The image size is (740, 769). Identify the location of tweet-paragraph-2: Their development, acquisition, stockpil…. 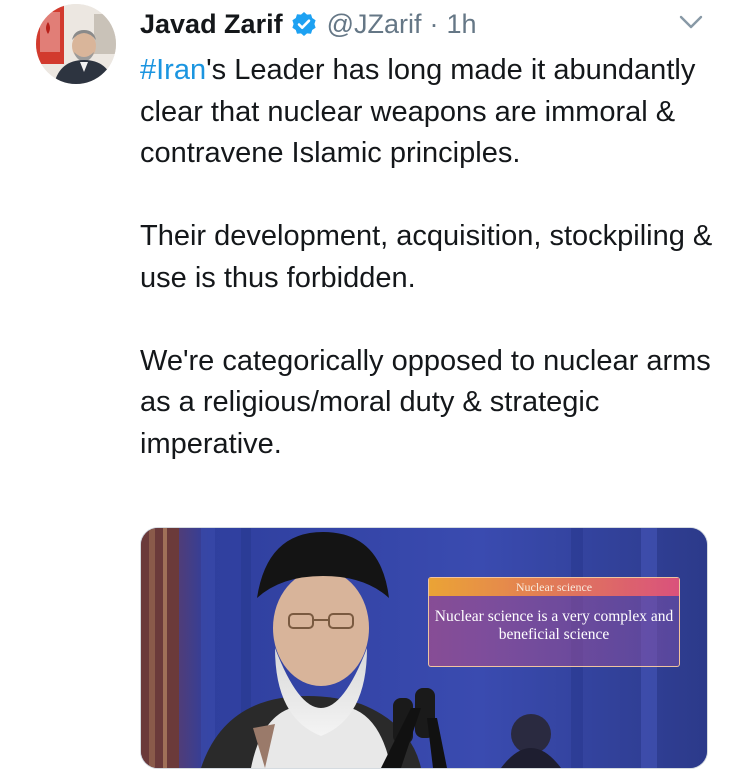
(426, 257).